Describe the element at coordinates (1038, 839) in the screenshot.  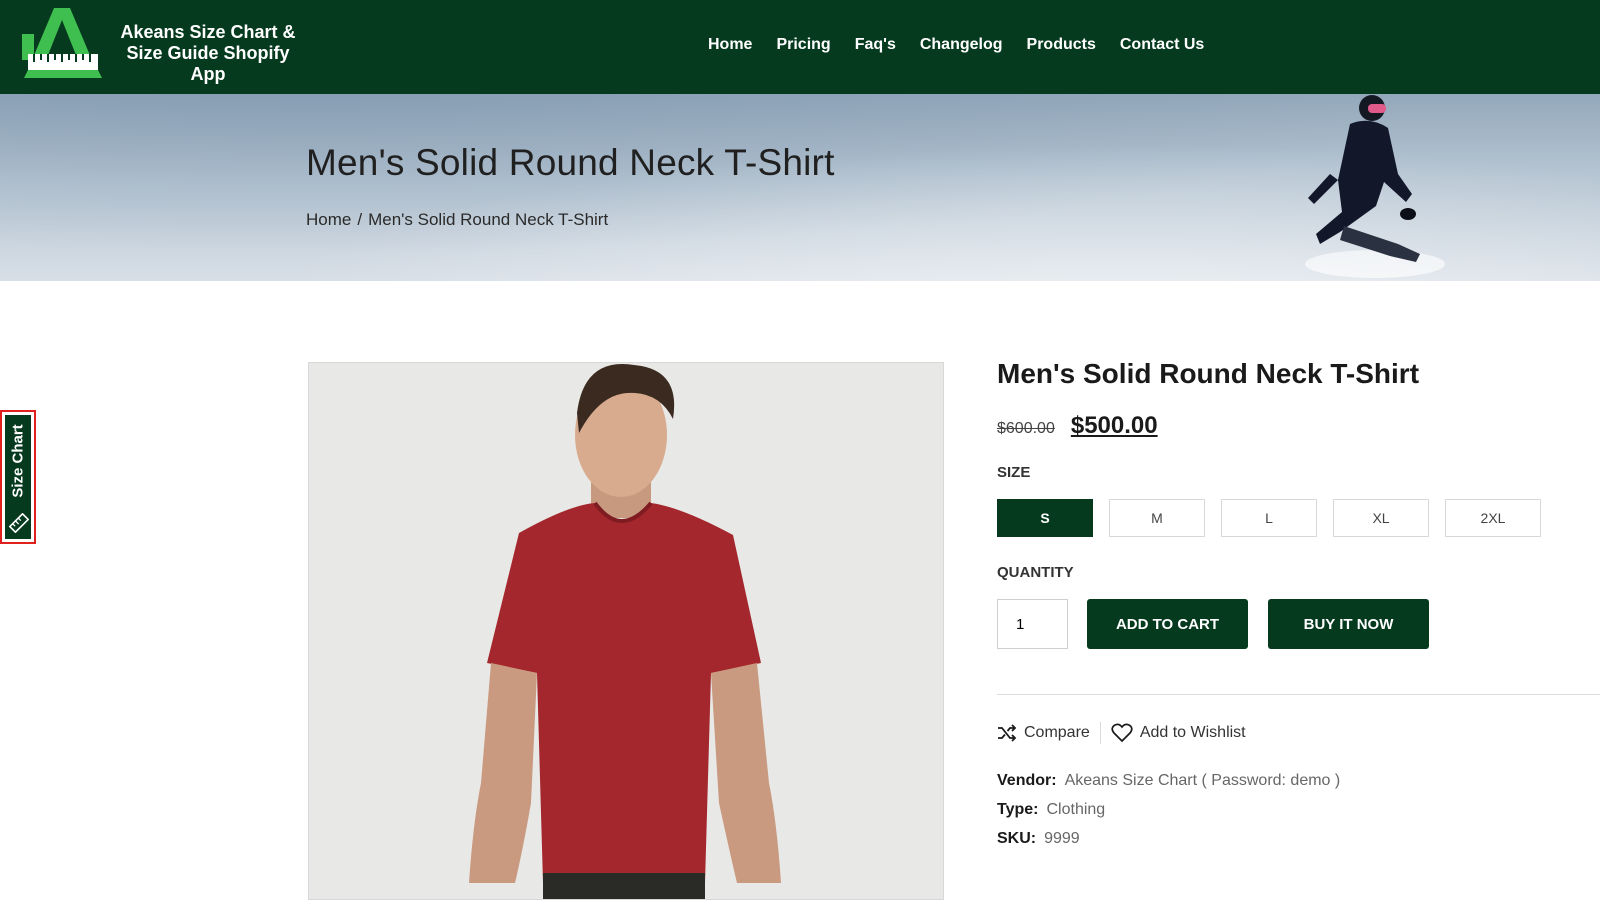
I see `sku-row: SKU: 9999` at that location.